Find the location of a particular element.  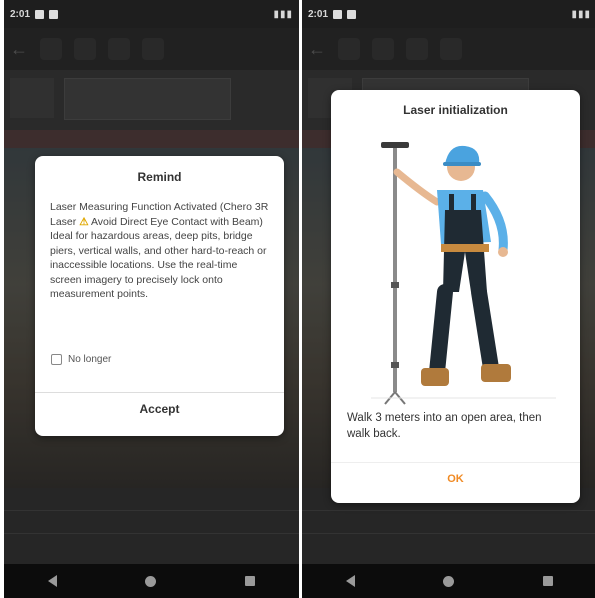

checkbox-box is located at coordinates (56, 359).